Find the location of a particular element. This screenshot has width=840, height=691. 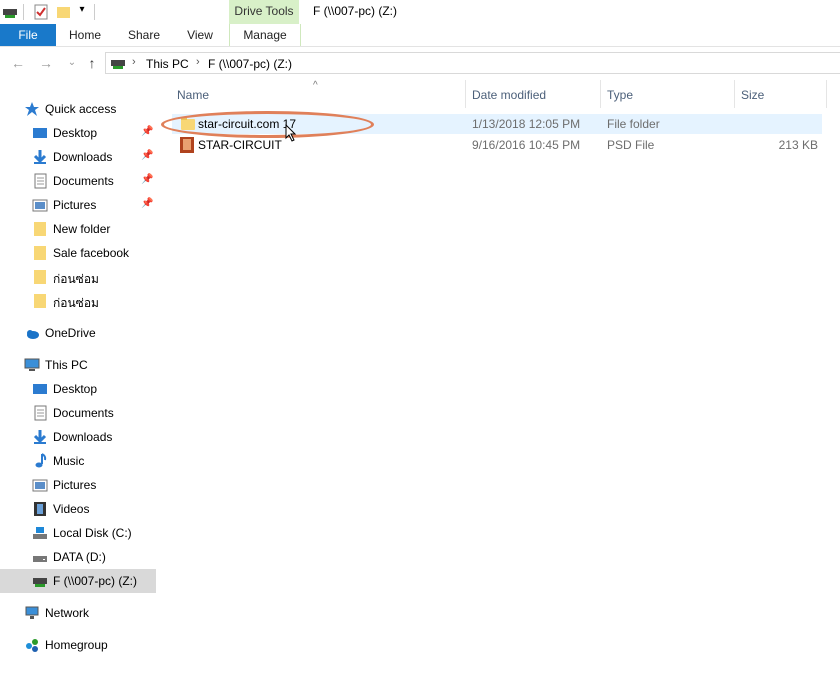

sort-caret-icon: ^ is located at coordinates (315, 85).